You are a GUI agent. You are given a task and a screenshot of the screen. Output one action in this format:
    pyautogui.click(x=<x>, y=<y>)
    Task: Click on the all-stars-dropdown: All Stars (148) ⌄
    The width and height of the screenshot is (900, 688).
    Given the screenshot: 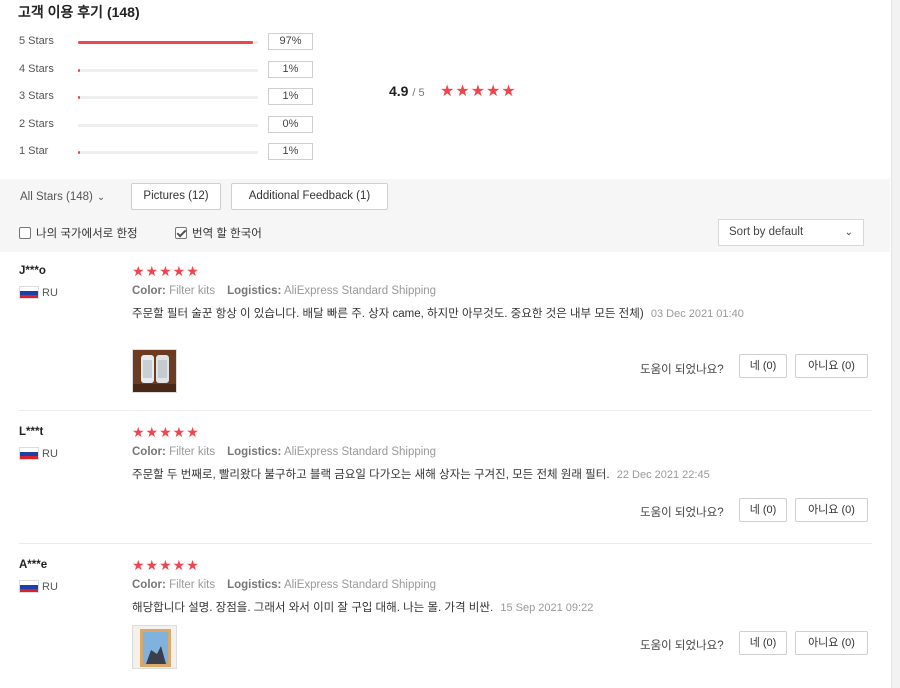 What is the action you would take?
    pyautogui.click(x=62, y=197)
    